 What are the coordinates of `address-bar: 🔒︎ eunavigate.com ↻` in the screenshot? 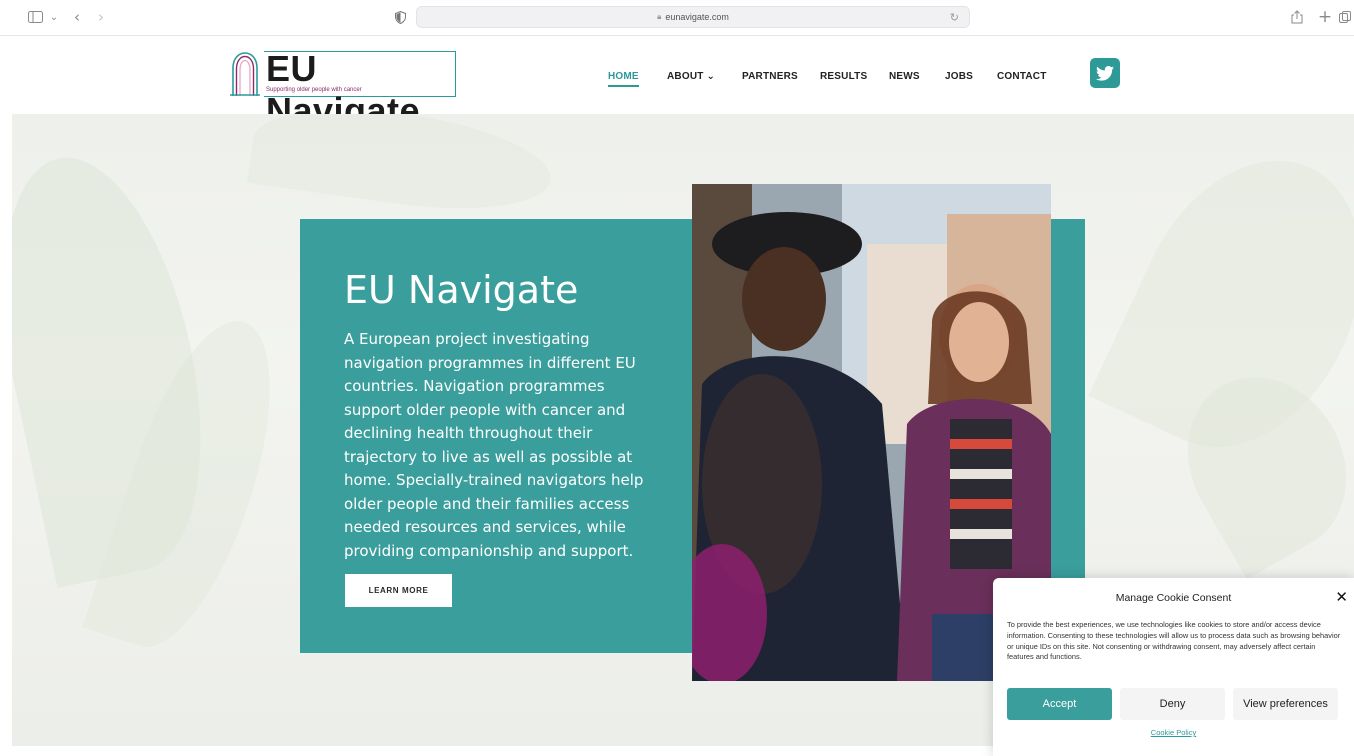 It's located at (693, 17).